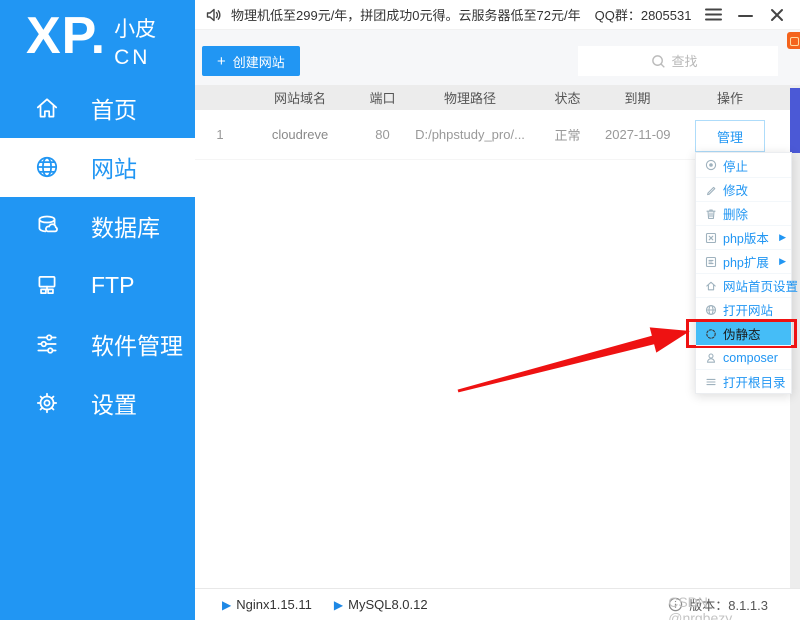  I want to click on sidebar-nav: 首页 网站 数据库 FTP 软件管理 设置, so click(97, 256).